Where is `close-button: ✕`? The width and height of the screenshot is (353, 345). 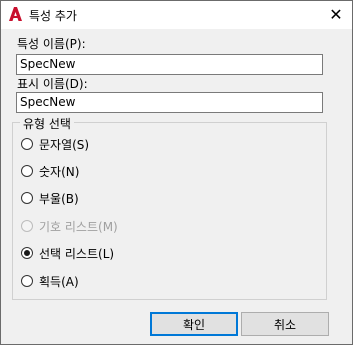 close-button: ✕ is located at coordinates (336, 14).